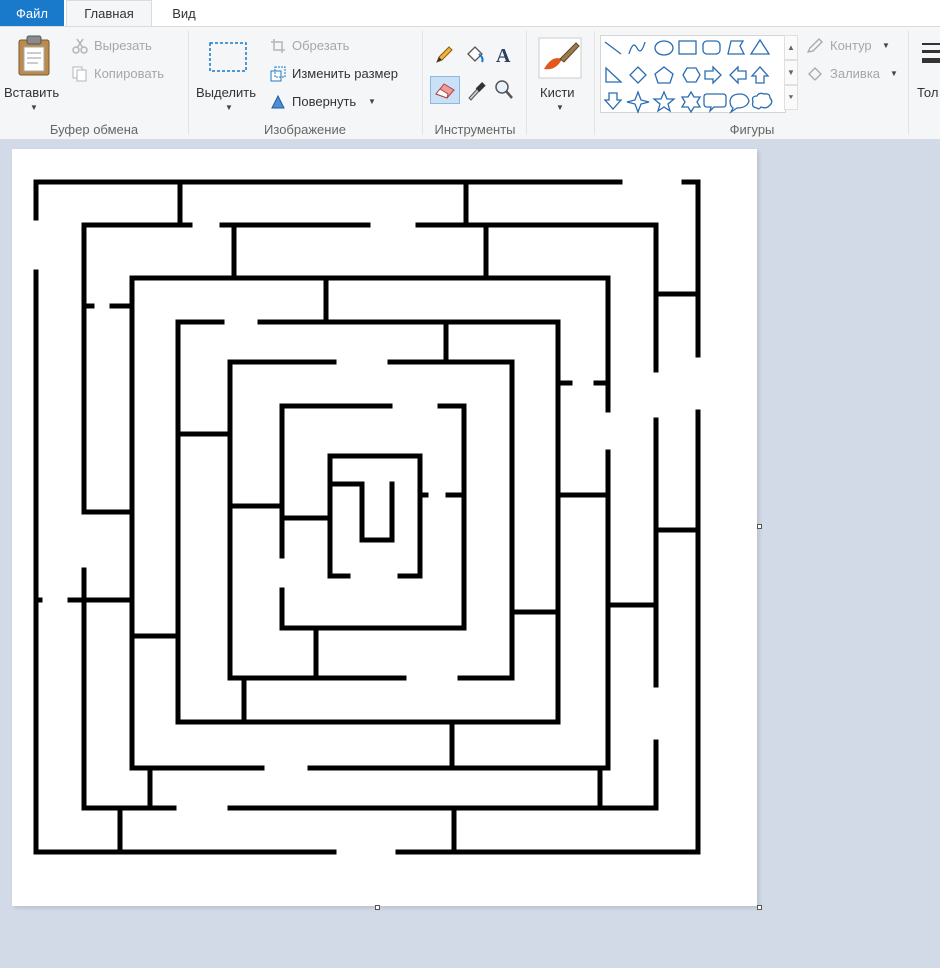 The height and width of the screenshot is (968, 940). Describe the element at coordinates (278, 46) in the screenshot. I see `crop-icon` at that location.